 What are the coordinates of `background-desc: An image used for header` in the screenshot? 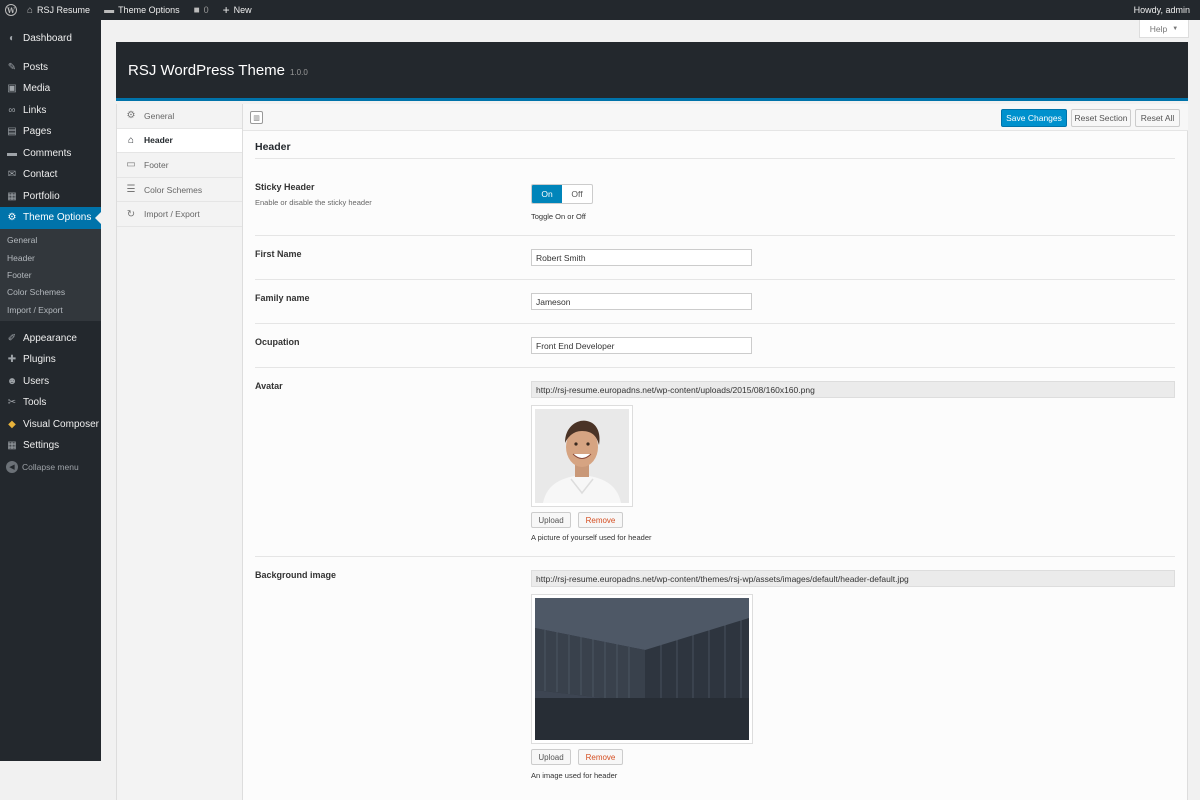 It's located at (574, 775).